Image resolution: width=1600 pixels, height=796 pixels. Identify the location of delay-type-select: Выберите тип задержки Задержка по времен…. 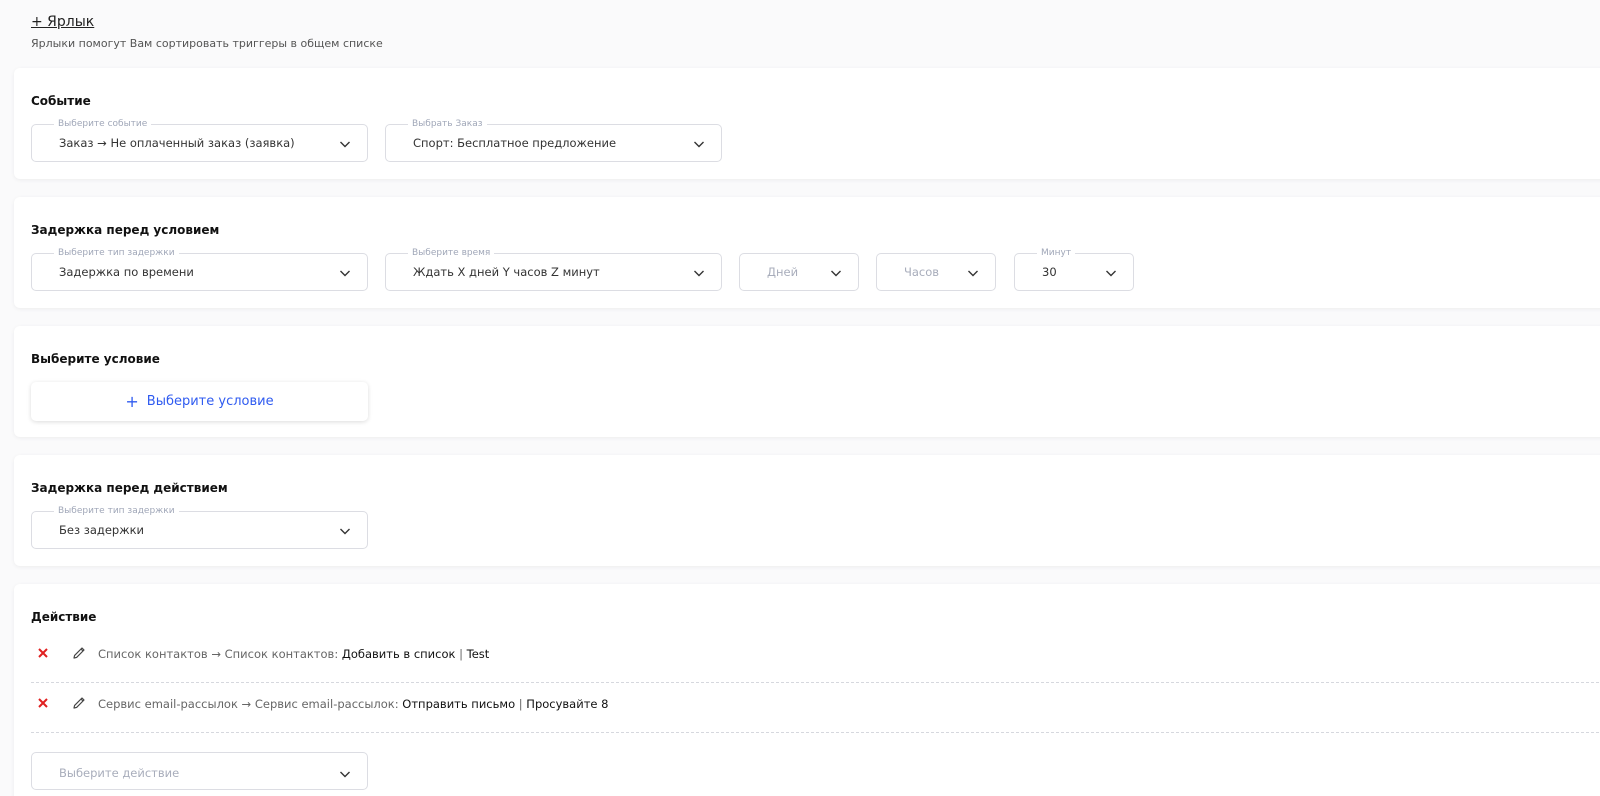
(199, 269).